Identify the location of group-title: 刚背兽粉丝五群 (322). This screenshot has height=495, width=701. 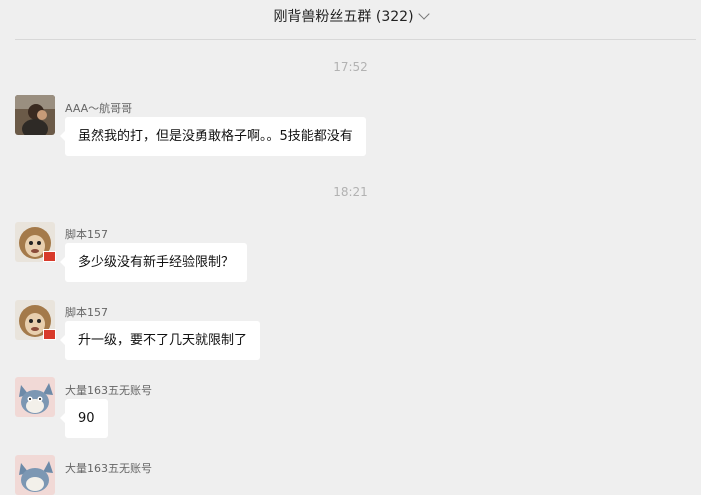
(350, 16).